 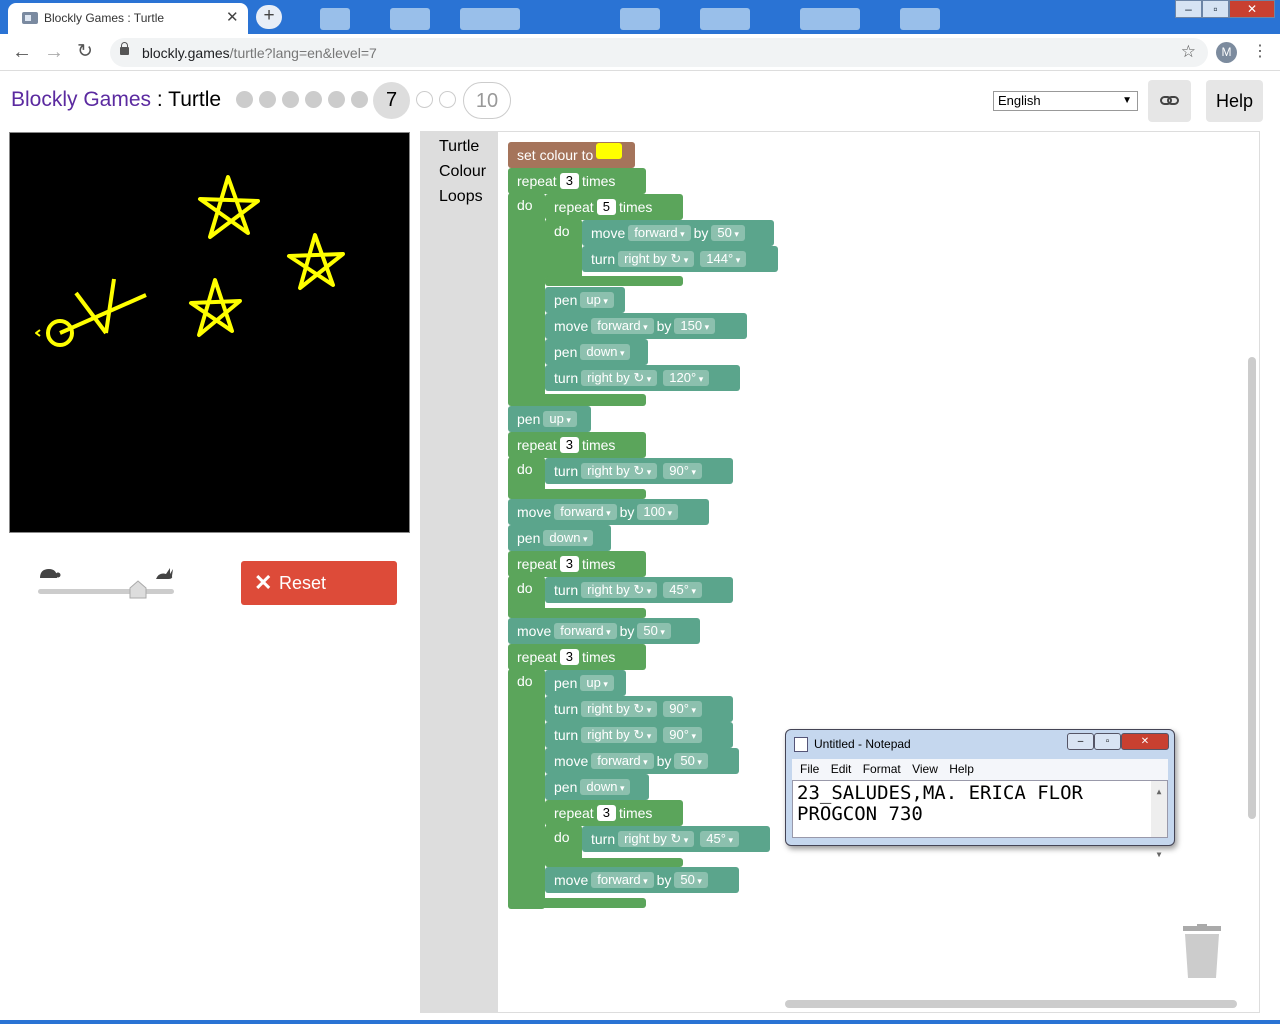 I want to click on address-bar: blockly.games/turtle?lang=en&level=7 ☆, so click(x=659, y=52).